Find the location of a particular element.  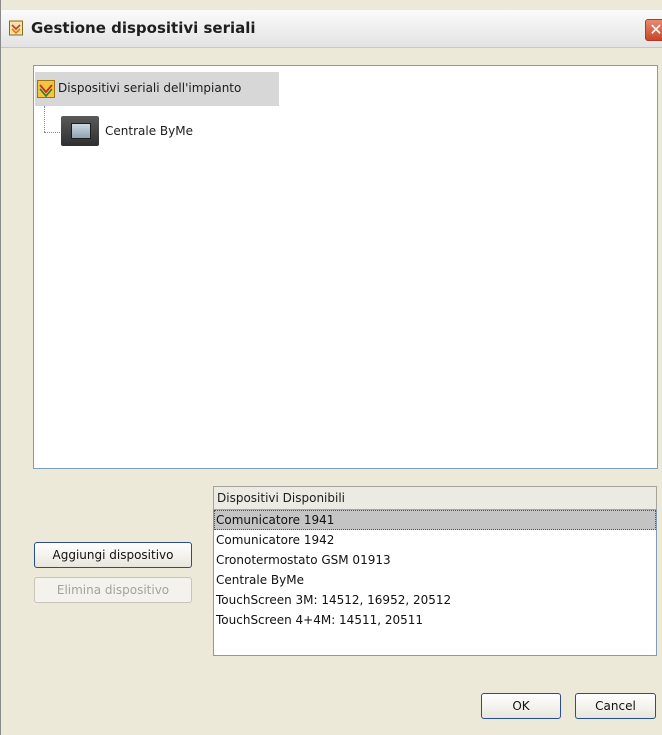

control-unit-icon is located at coordinates (80, 131).